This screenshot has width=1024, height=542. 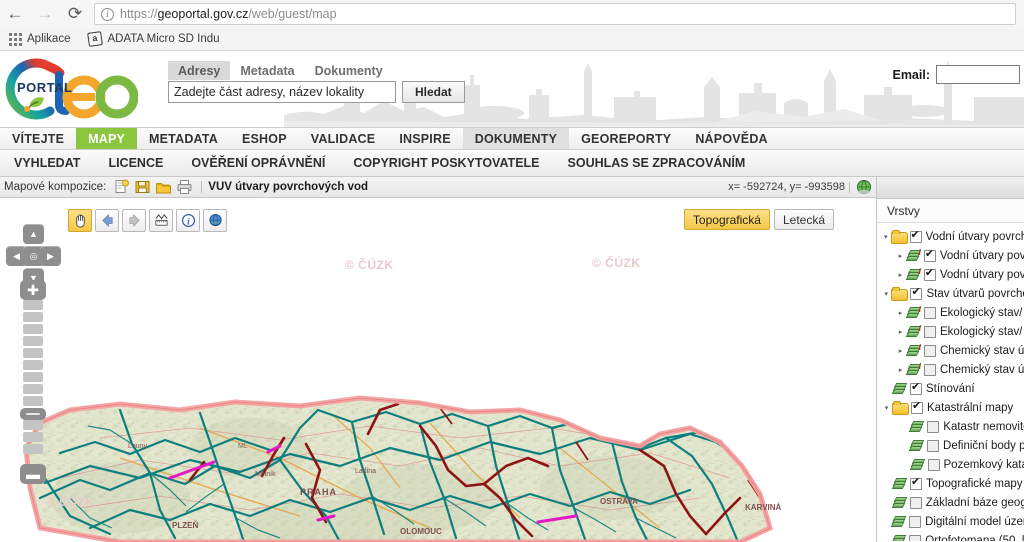 I want to click on tab-adresy: Adresy, so click(x=199, y=70).